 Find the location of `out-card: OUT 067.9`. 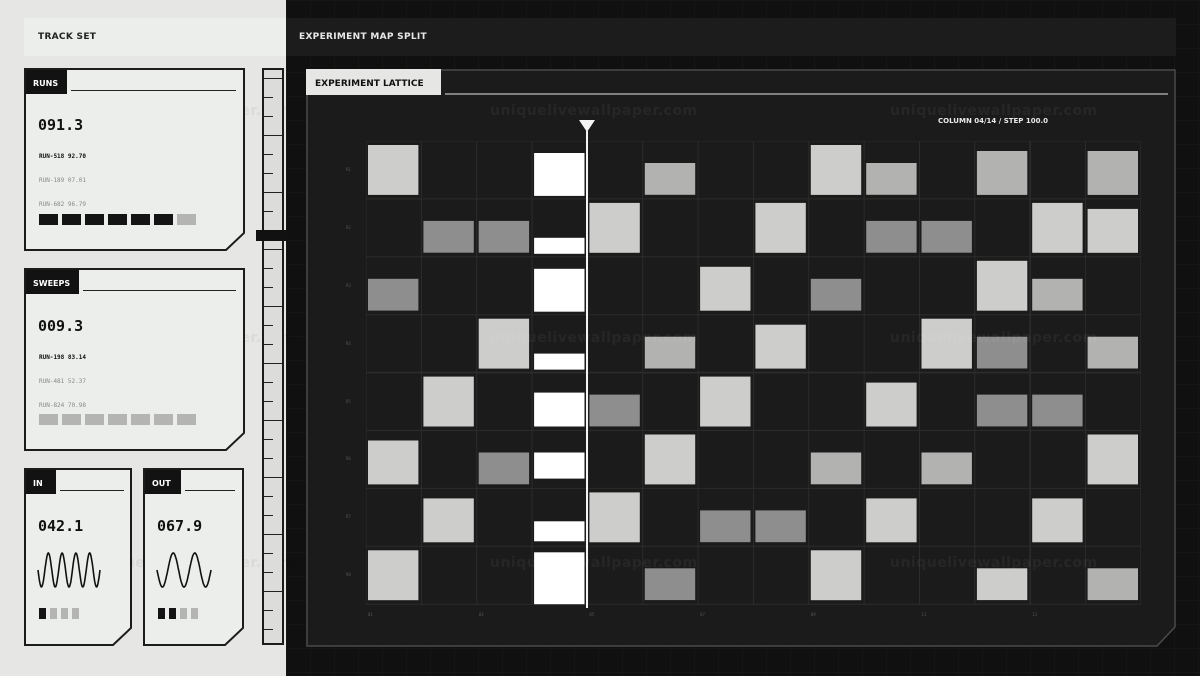

out-card: OUT 067.9 is located at coordinates (194, 557).